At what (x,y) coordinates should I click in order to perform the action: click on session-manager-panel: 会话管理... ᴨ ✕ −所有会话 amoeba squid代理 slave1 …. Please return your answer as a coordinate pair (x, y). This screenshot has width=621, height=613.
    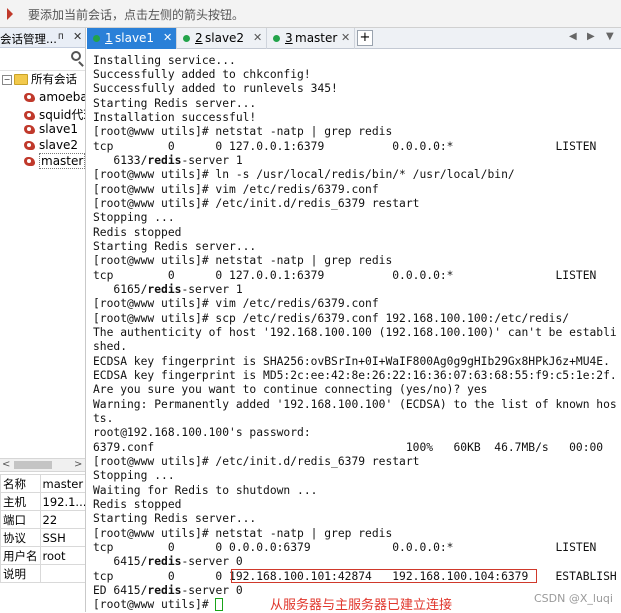
    Looking at the image, I should click on (43, 320).